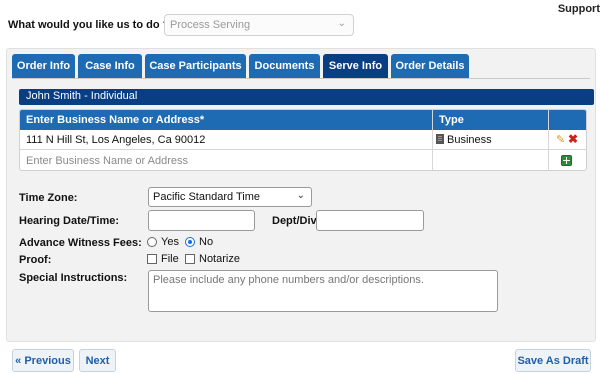 The height and width of the screenshot is (374, 600). I want to click on pencil-icon: ✎, so click(560, 139).